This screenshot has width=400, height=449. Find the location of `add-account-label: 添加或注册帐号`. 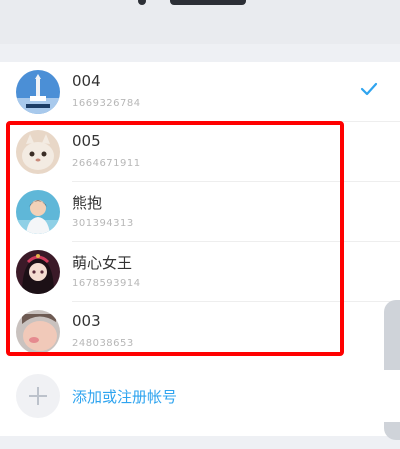

add-account-label: 添加或注册帐号 is located at coordinates (125, 397).